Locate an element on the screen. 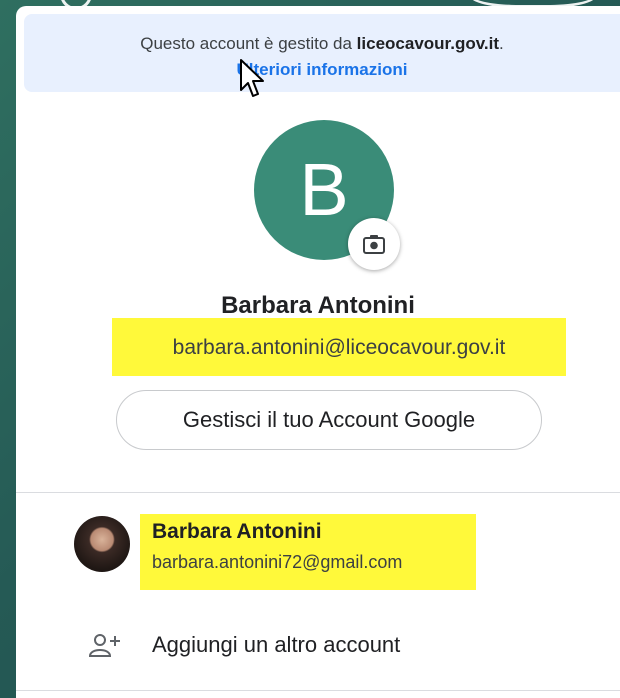 The height and width of the screenshot is (698, 620). add-account-label: Aggiungi un altro account is located at coordinates (276, 644).